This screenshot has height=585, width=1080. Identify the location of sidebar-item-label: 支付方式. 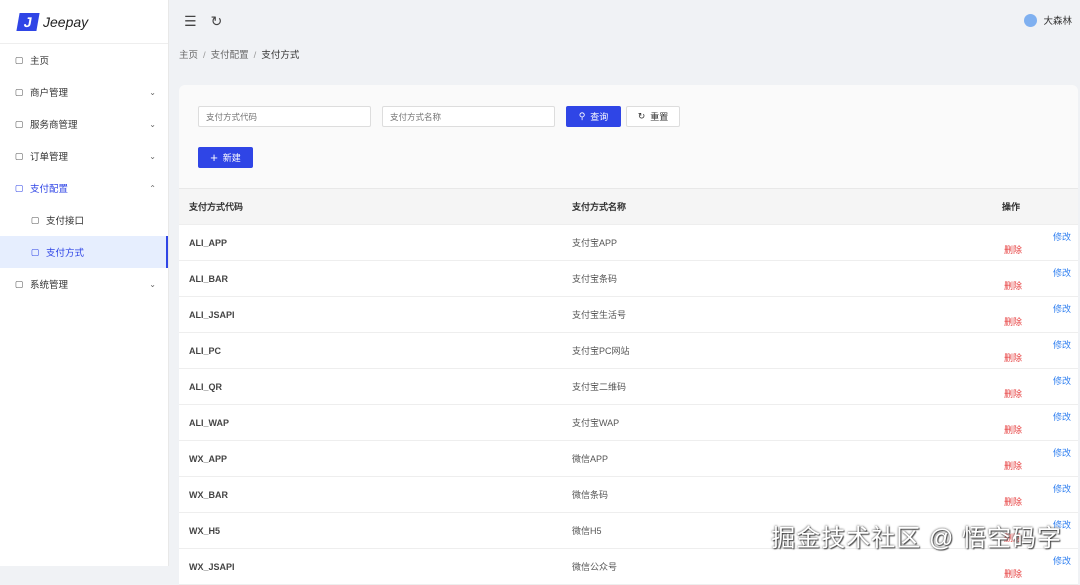
(65, 253).